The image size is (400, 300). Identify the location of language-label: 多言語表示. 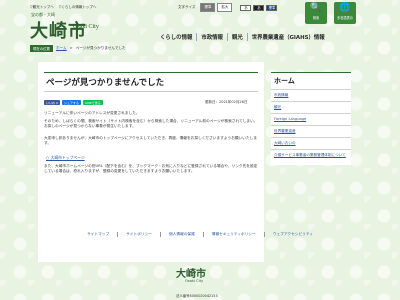
(345, 18).